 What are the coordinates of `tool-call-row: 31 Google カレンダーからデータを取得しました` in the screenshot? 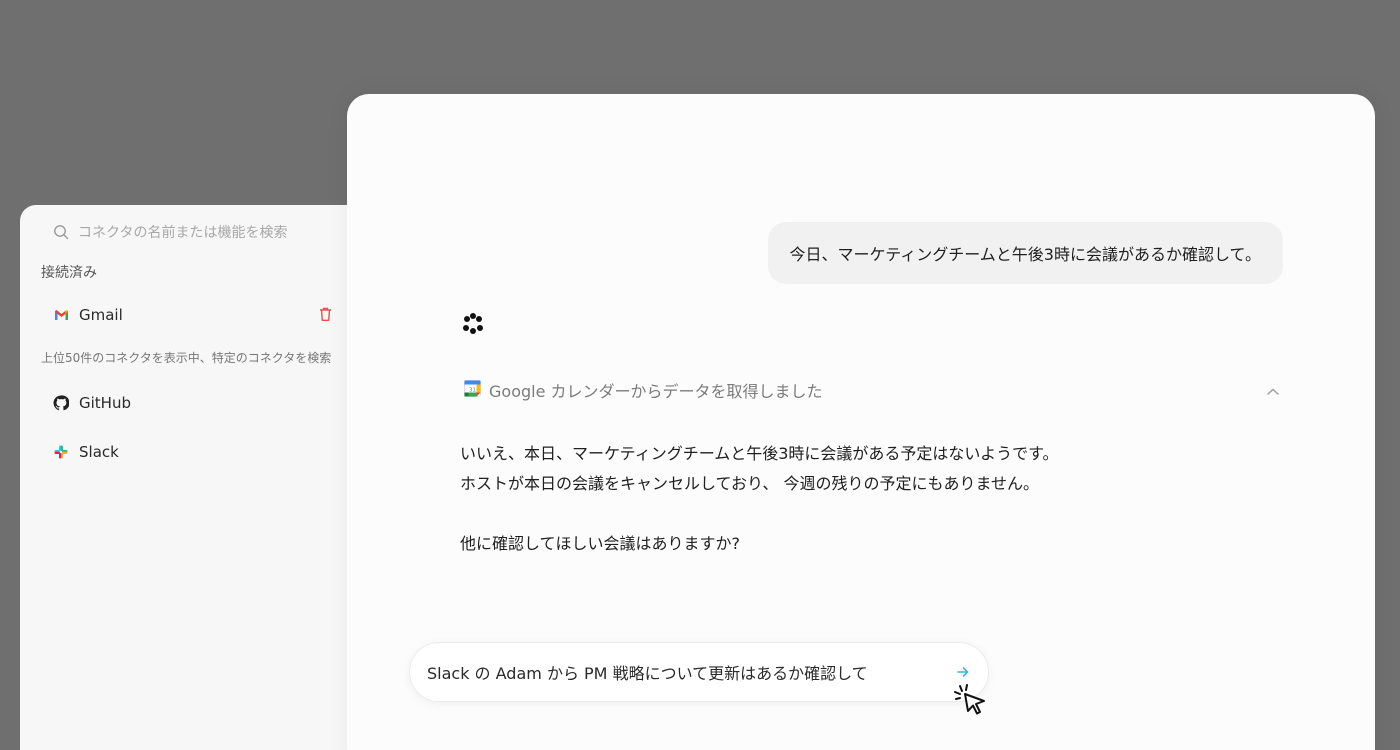 It's located at (872, 390).